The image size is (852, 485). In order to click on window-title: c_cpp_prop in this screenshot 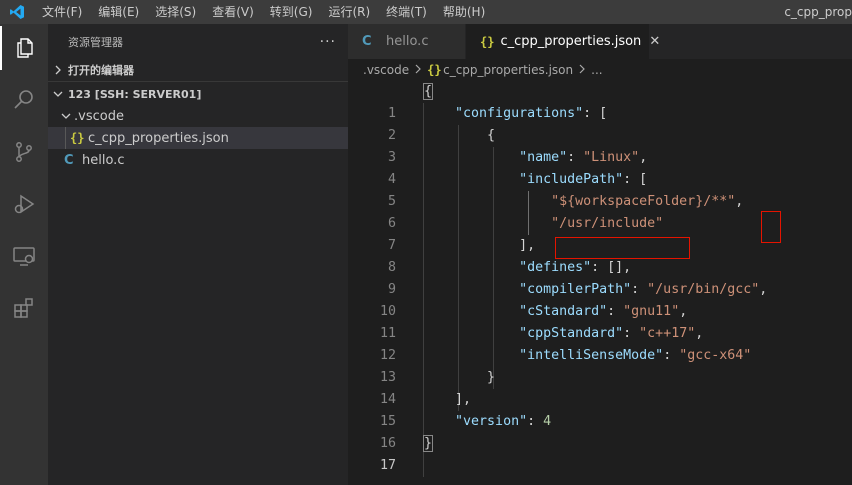, I will do `click(818, 12)`.